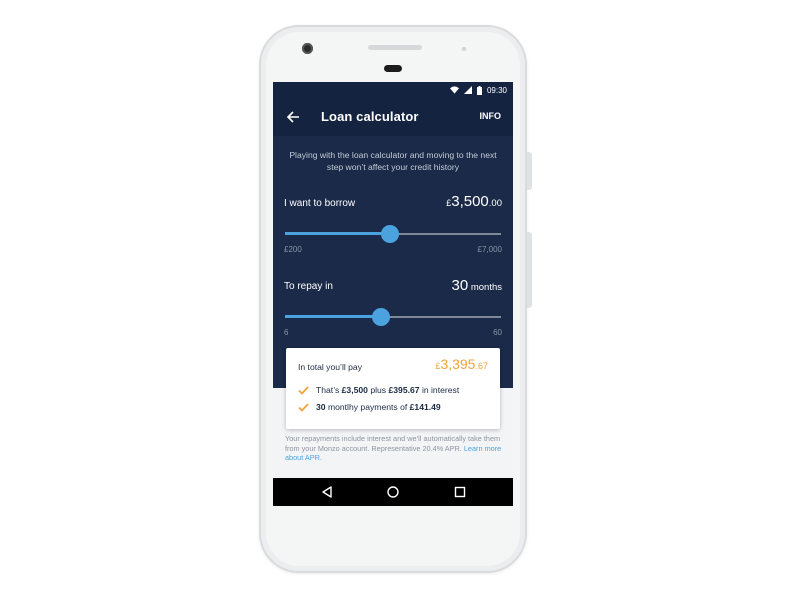 Image resolution: width=800 pixels, height=600 pixels. What do you see at coordinates (464, 49) in the screenshot?
I see `proximity-sensor` at bounding box center [464, 49].